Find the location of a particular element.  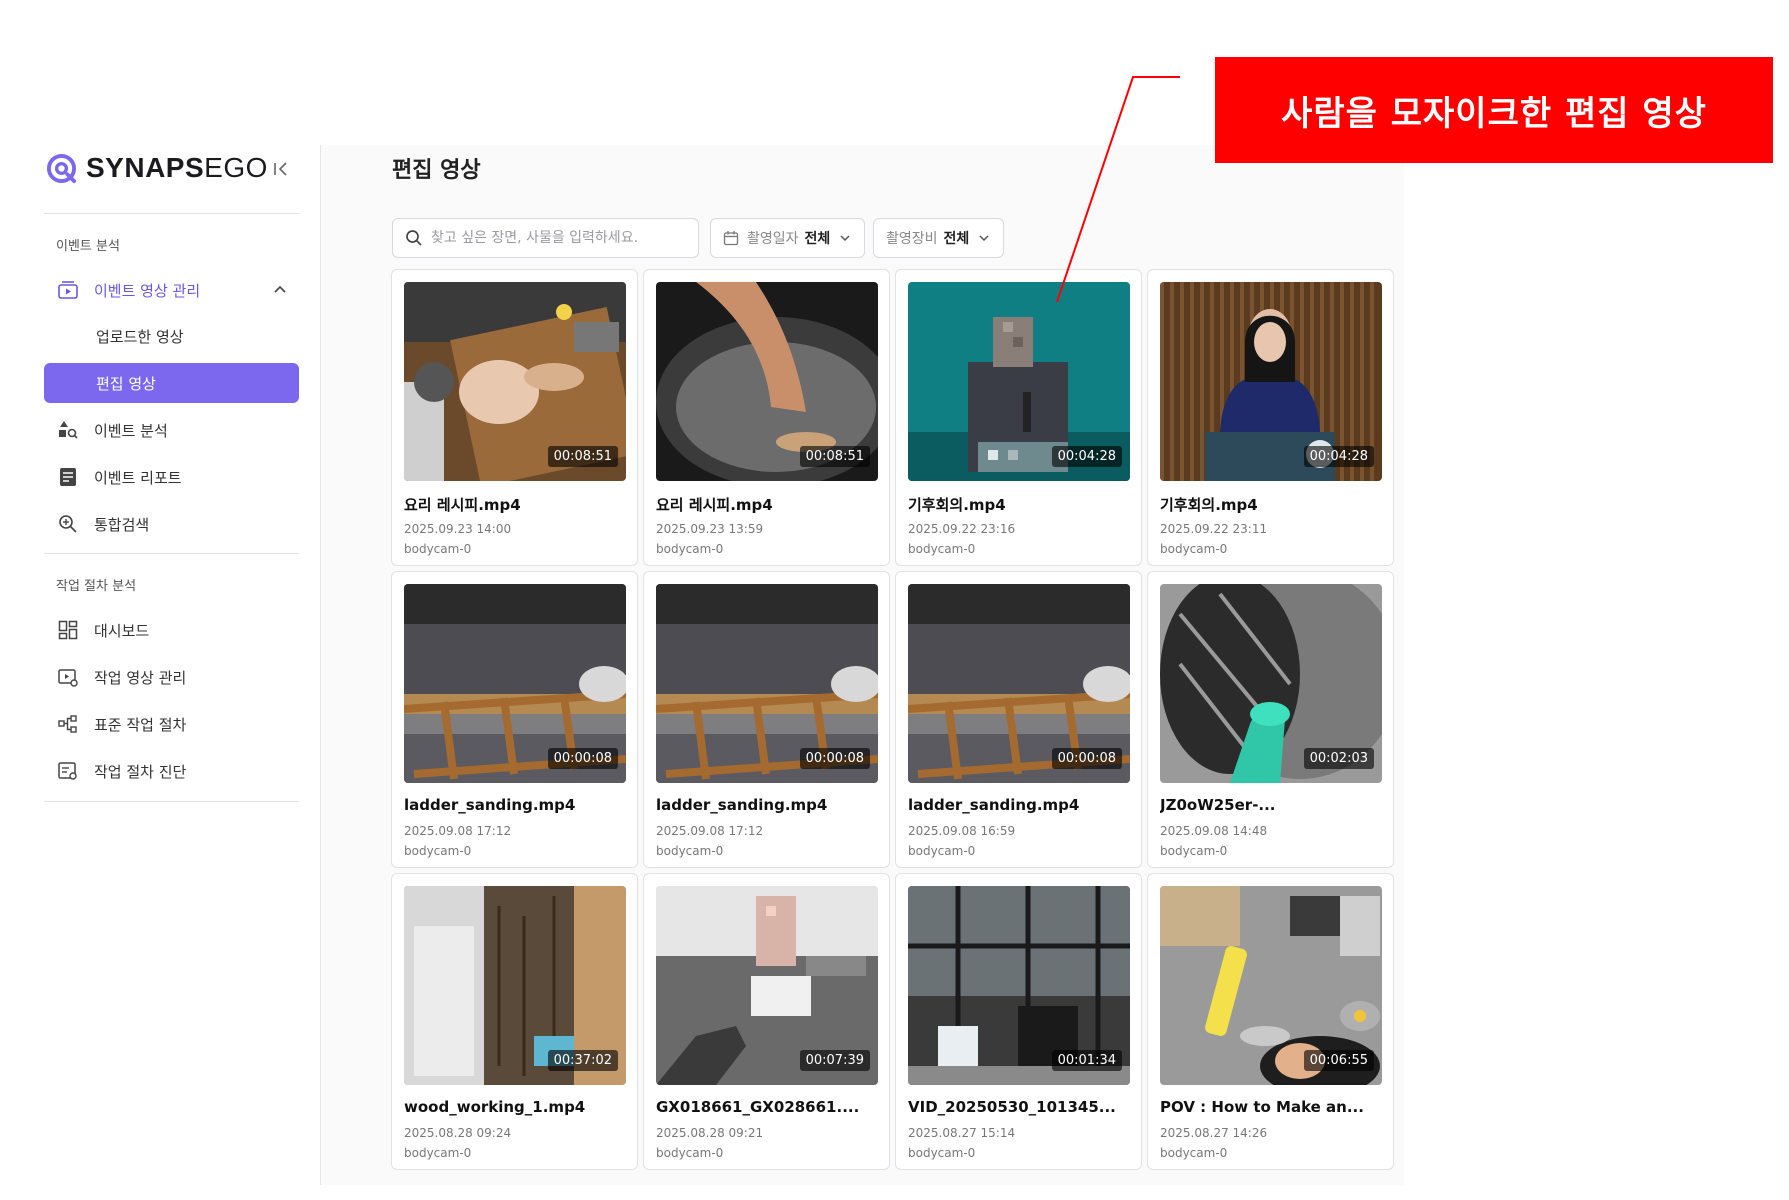

shapes-search-icon is located at coordinates (68, 430).